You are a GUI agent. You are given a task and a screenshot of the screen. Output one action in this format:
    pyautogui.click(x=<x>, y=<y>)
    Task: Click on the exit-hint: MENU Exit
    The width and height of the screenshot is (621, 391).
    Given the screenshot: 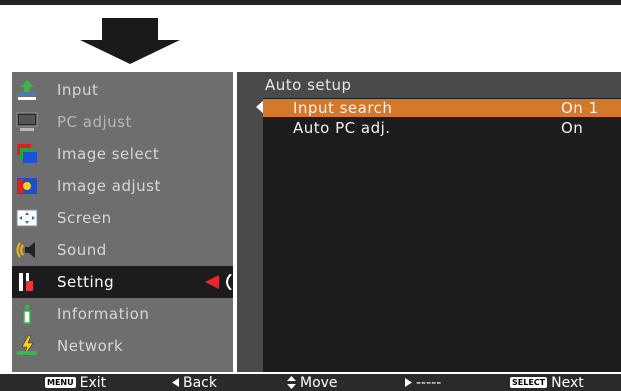 What is the action you would take?
    pyautogui.click(x=75, y=382)
    